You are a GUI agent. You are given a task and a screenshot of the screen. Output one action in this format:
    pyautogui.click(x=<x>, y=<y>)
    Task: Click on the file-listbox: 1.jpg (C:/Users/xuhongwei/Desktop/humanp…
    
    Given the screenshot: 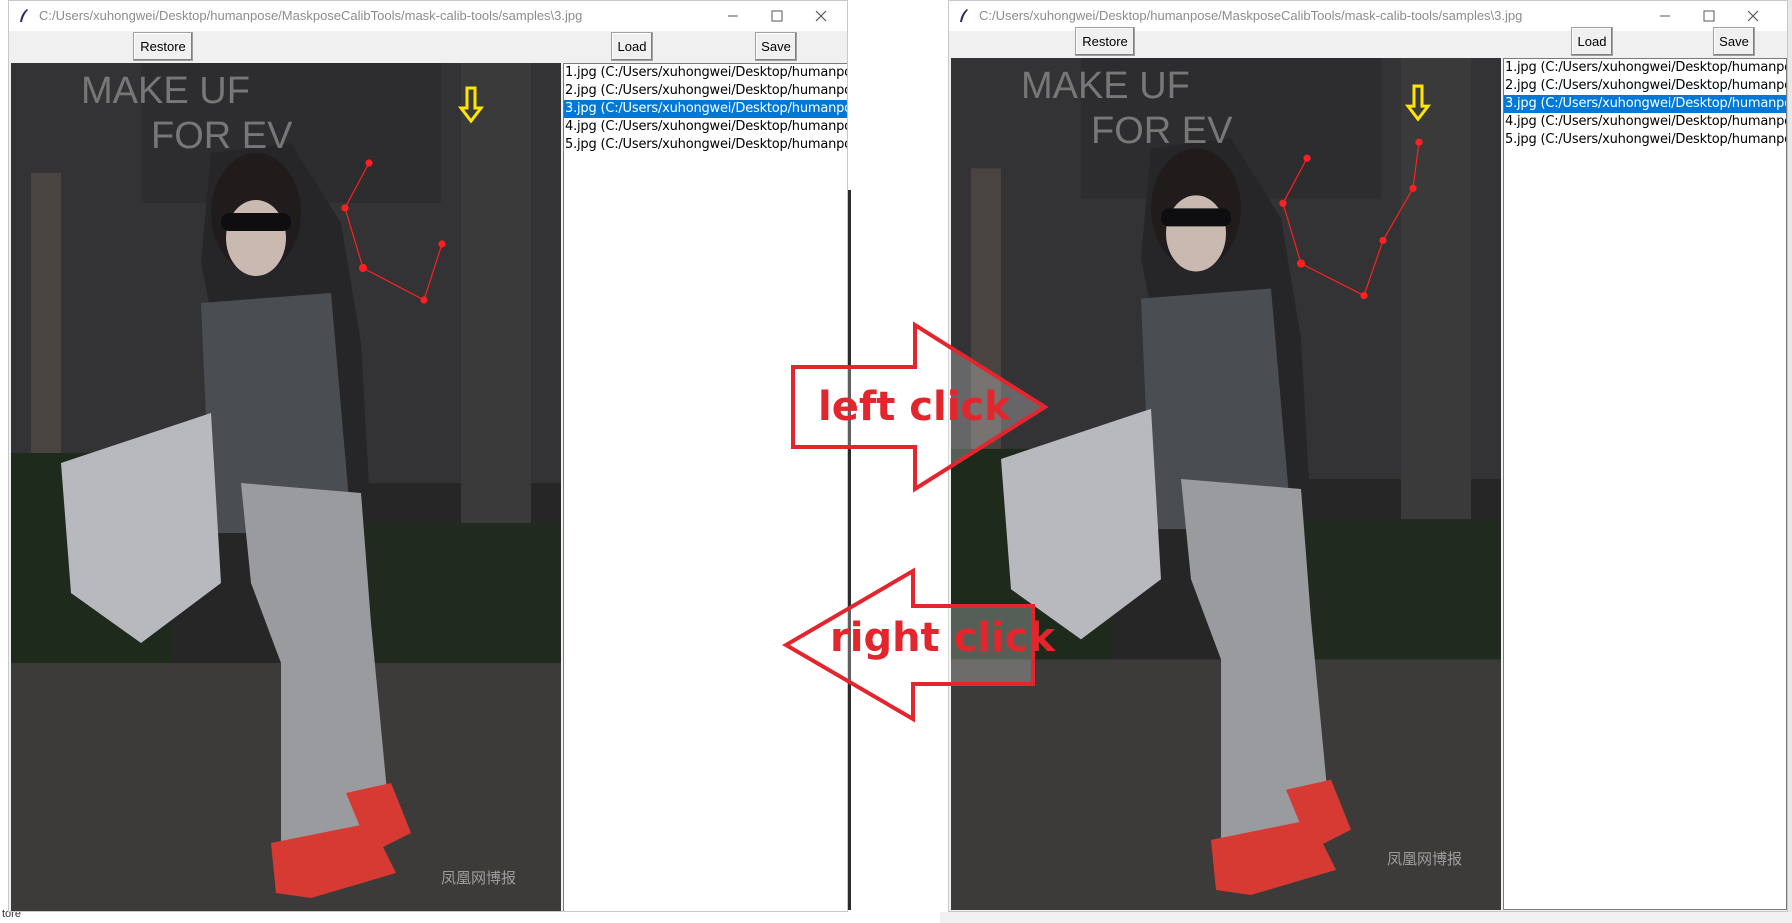 What is the action you would take?
    pyautogui.click(x=1645, y=484)
    